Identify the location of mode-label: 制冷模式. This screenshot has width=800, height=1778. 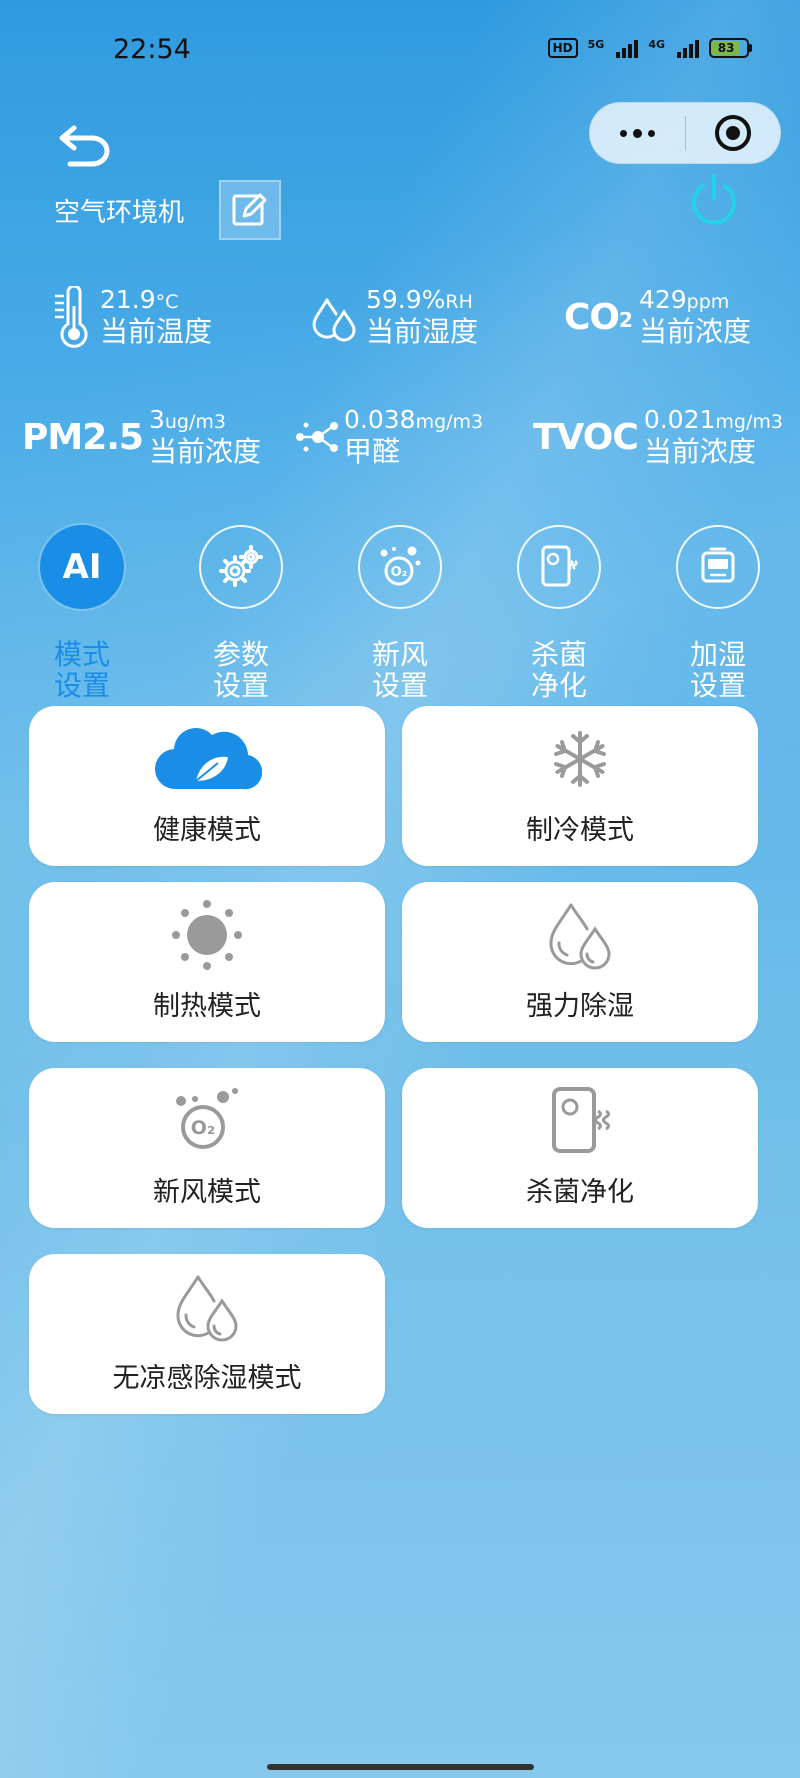
(580, 830).